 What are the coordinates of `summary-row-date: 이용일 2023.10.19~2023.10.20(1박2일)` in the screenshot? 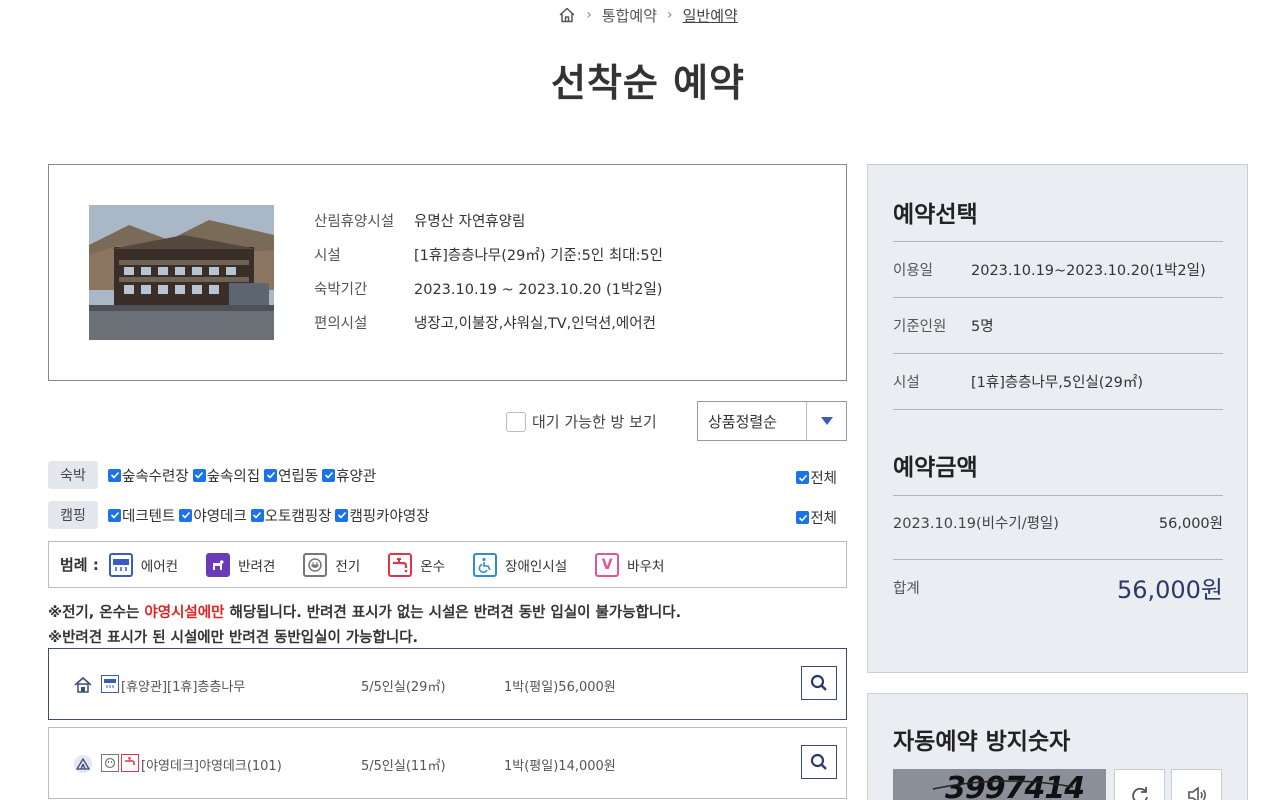 It's located at (1058, 269).